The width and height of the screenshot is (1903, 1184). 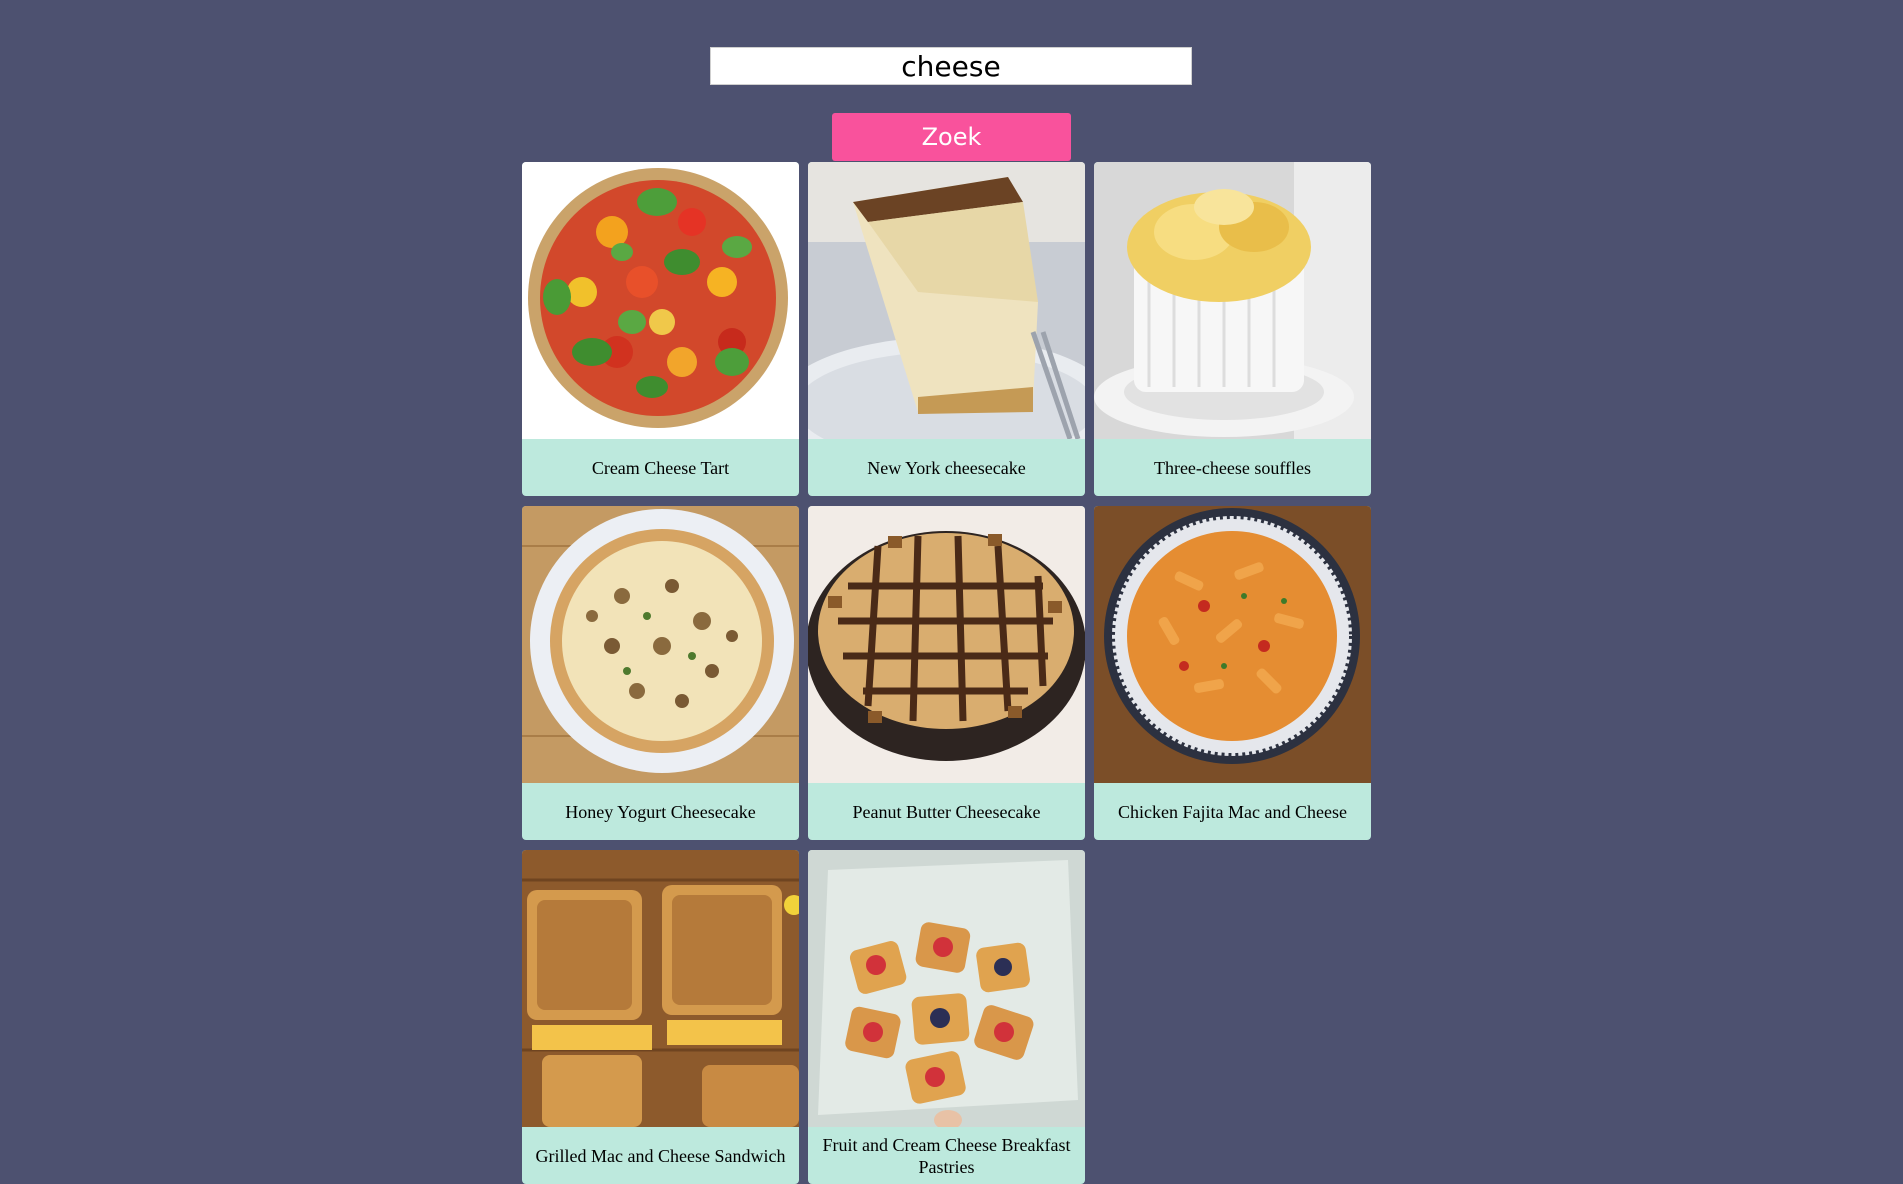 What do you see at coordinates (946, 811) in the screenshot?
I see `recipe-title: Peanut Butter Cheesecake` at bounding box center [946, 811].